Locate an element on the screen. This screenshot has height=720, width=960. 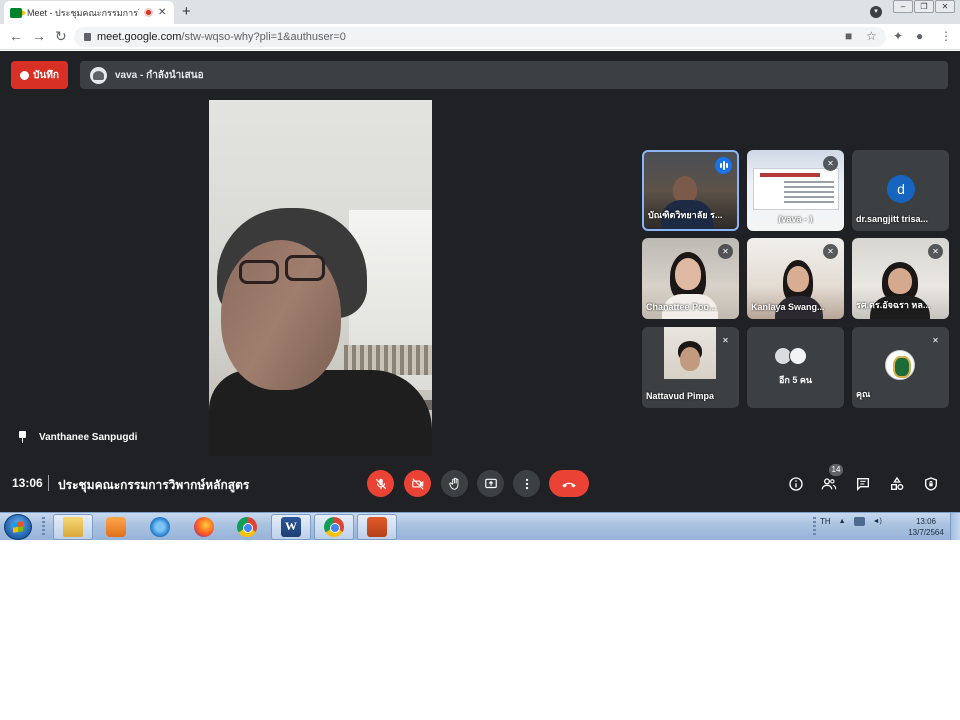
bookmark-star-icon: ☆ is located at coordinates (871, 36).